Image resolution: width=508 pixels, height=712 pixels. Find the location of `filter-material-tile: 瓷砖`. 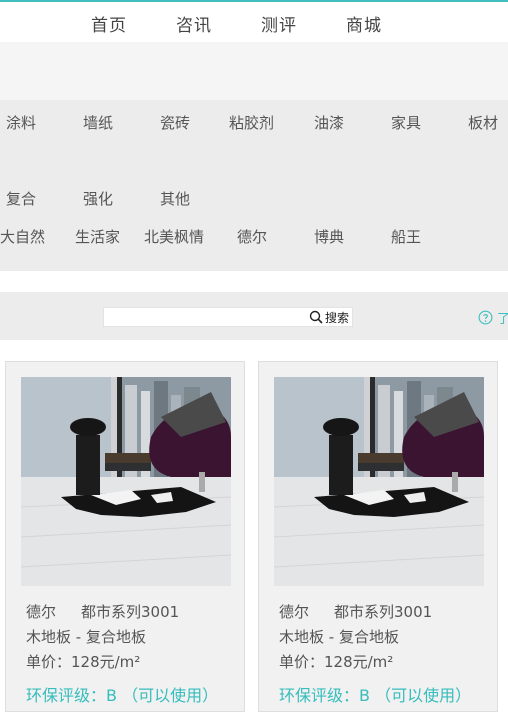

filter-material-tile: 瓷砖 is located at coordinates (175, 122).